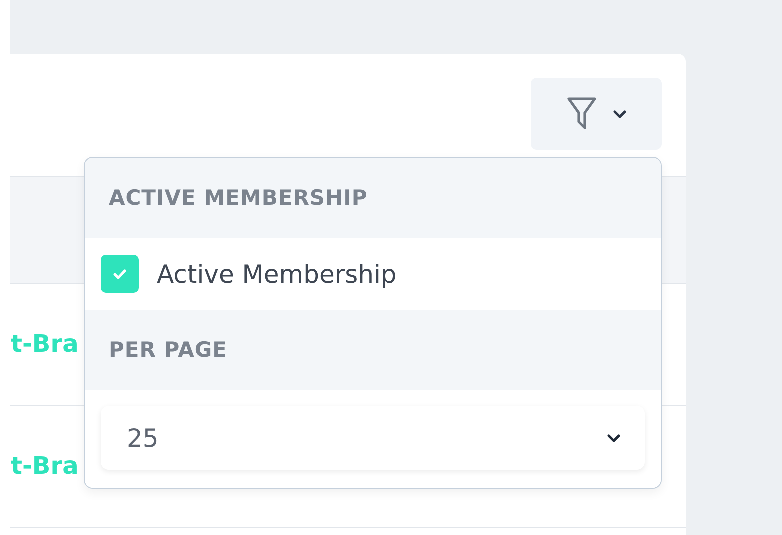 The height and width of the screenshot is (535, 782). I want to click on filter-button, so click(596, 114).